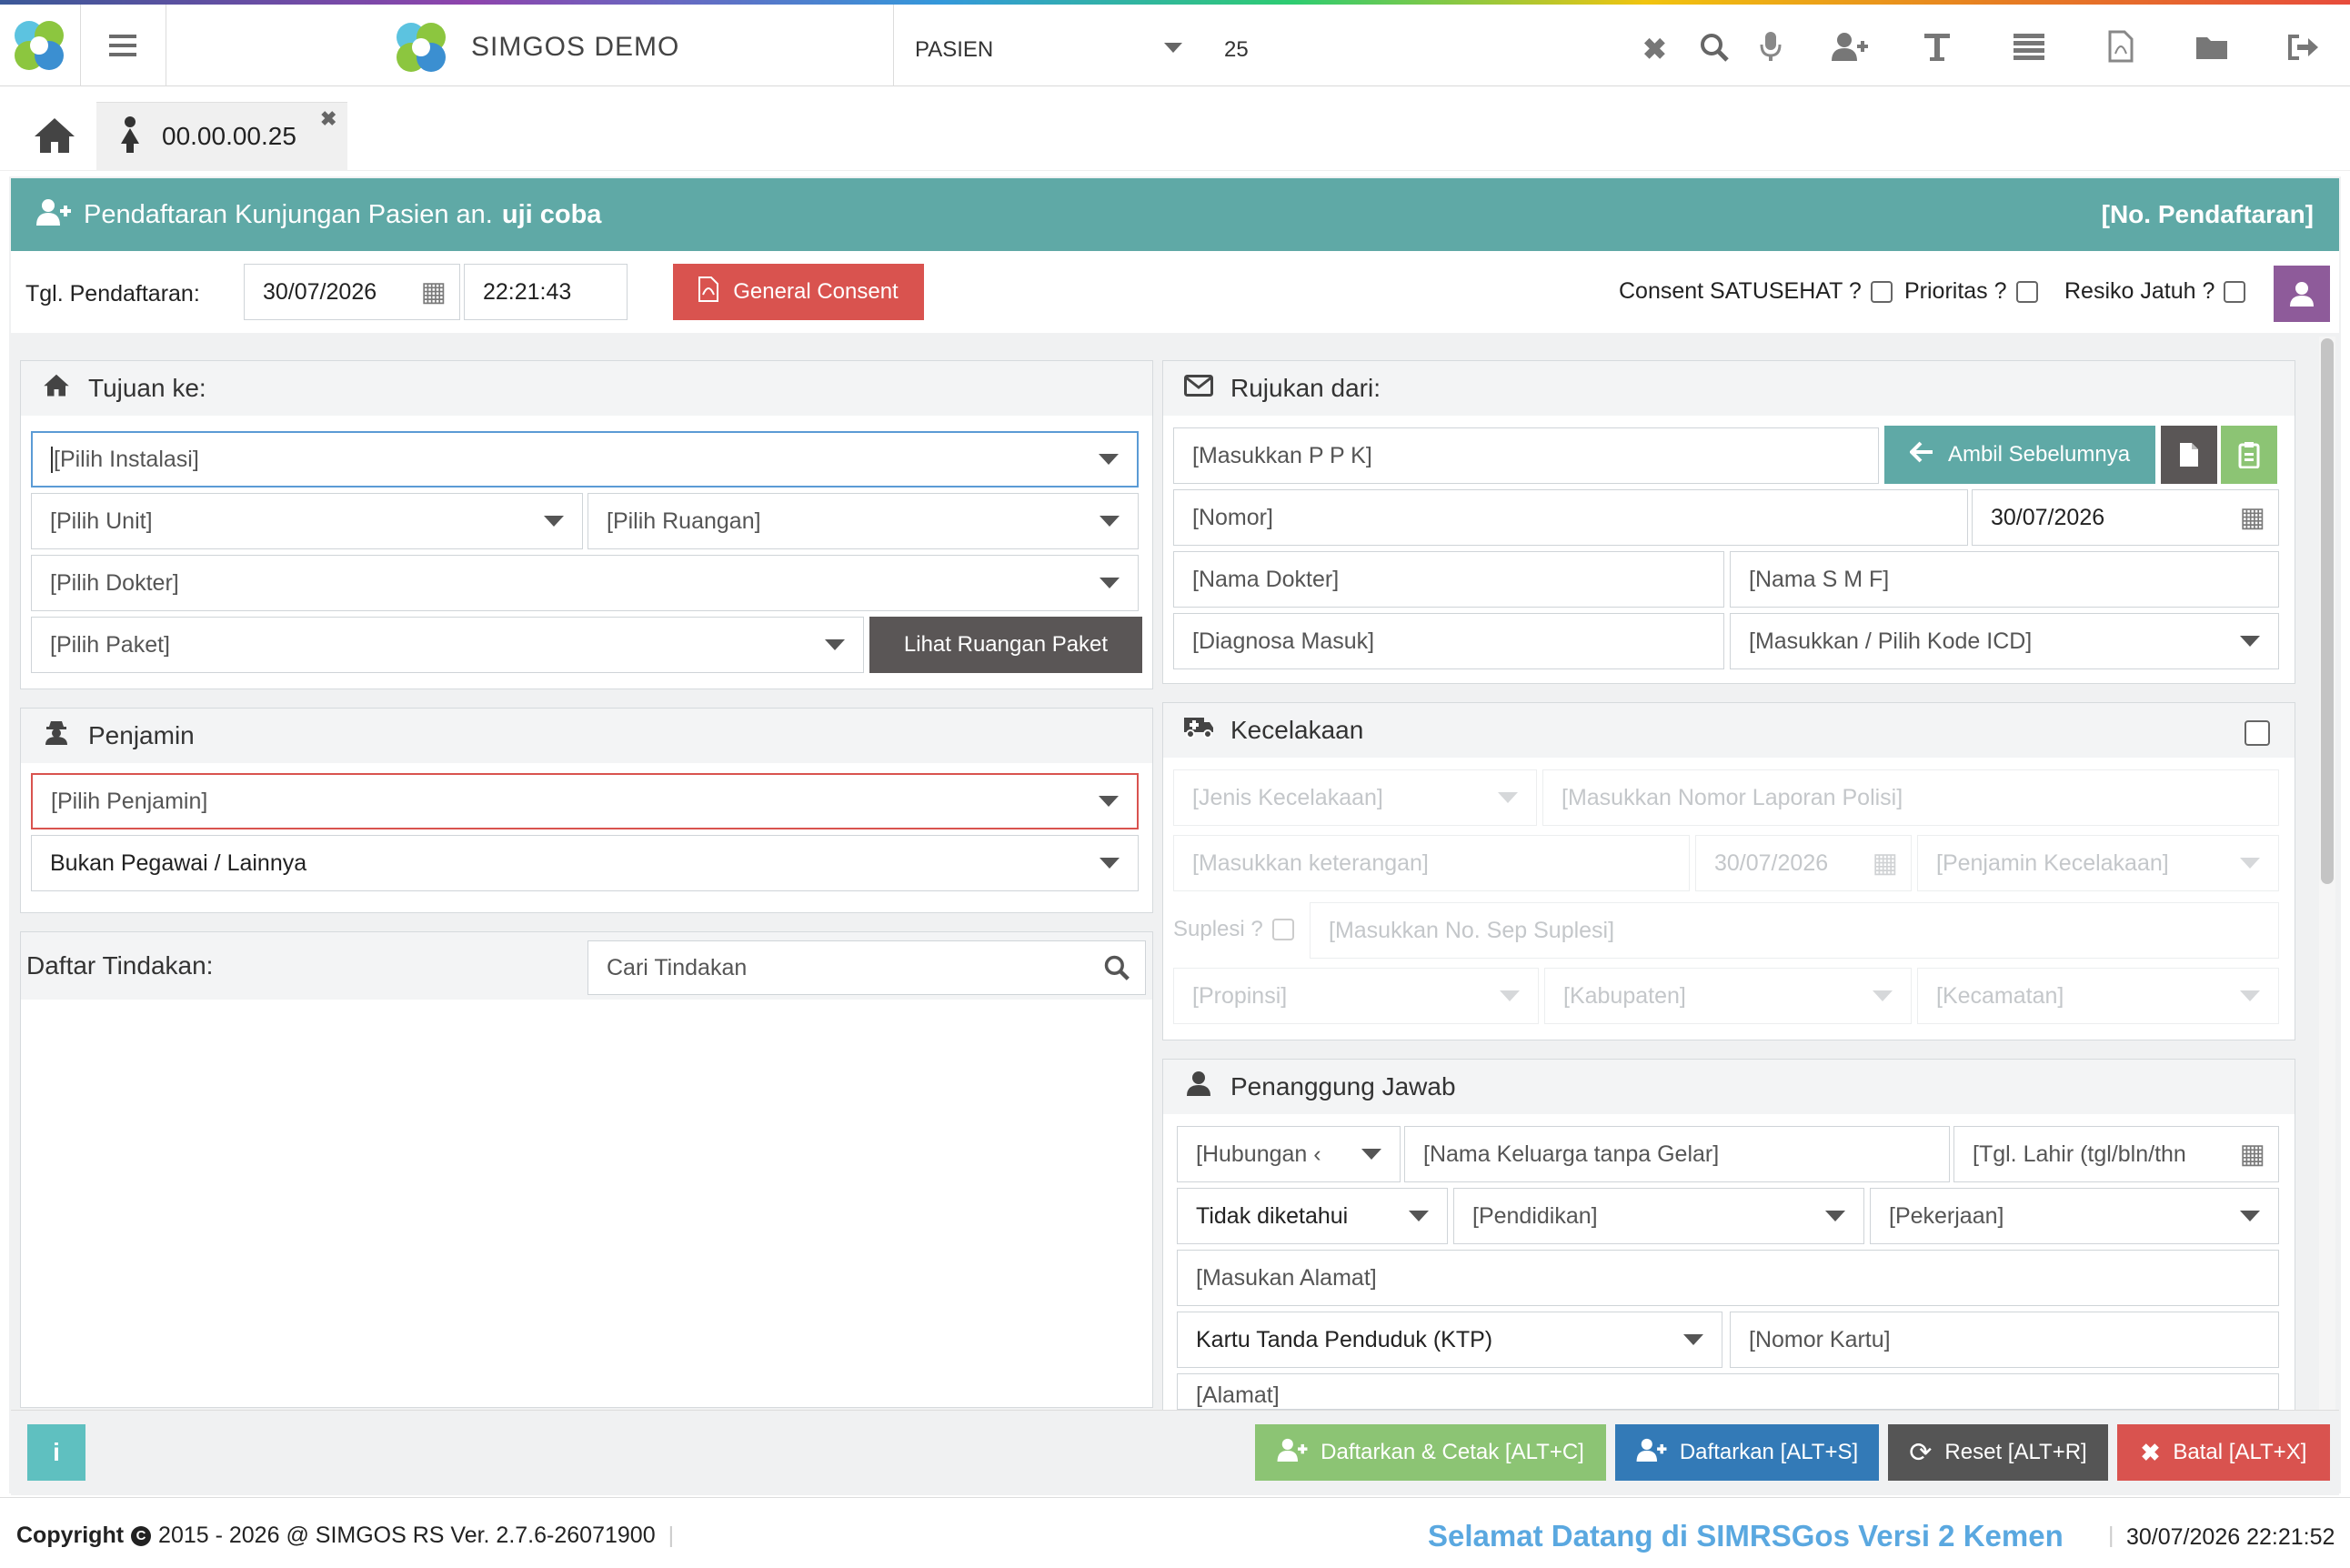 The height and width of the screenshot is (1568, 2350). Describe the element at coordinates (2211, 50) in the screenshot. I see `folder-icon` at that location.